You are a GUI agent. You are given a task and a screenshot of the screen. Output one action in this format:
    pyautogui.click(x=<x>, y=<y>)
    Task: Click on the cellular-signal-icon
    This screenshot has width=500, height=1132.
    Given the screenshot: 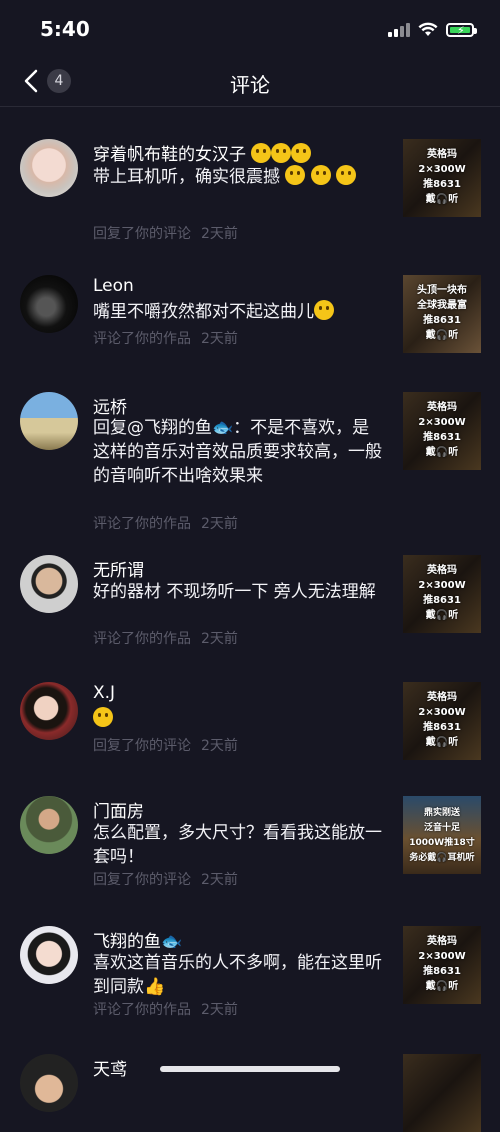 What is the action you would take?
    pyautogui.click(x=399, y=29)
    